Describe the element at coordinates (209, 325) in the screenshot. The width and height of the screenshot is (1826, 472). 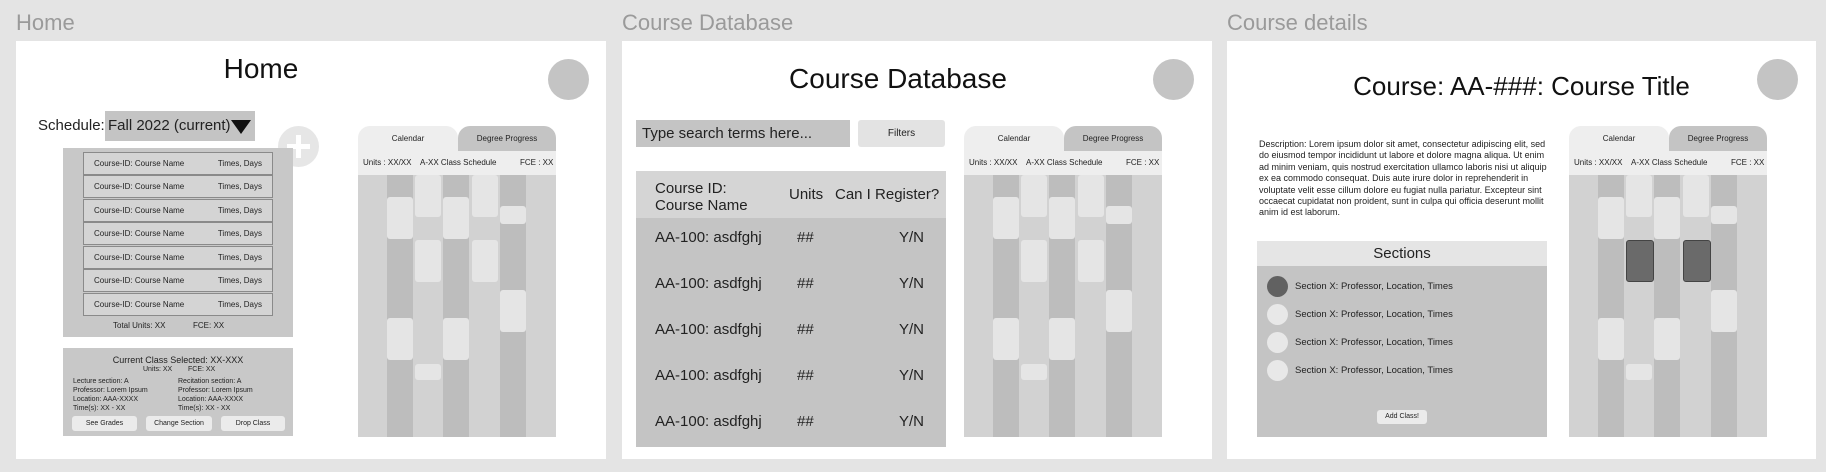
I see `total-fce: FCE: XX` at that location.